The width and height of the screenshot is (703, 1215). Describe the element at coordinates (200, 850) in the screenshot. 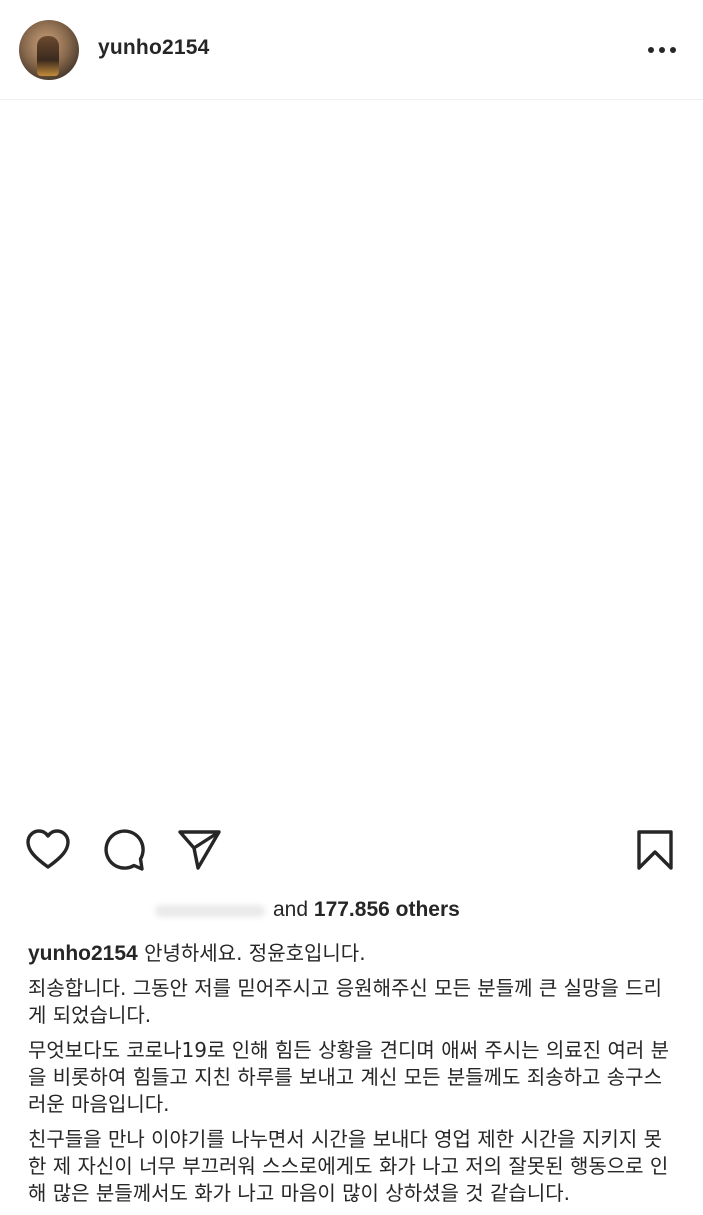

I see `paper-plane-icon` at that location.